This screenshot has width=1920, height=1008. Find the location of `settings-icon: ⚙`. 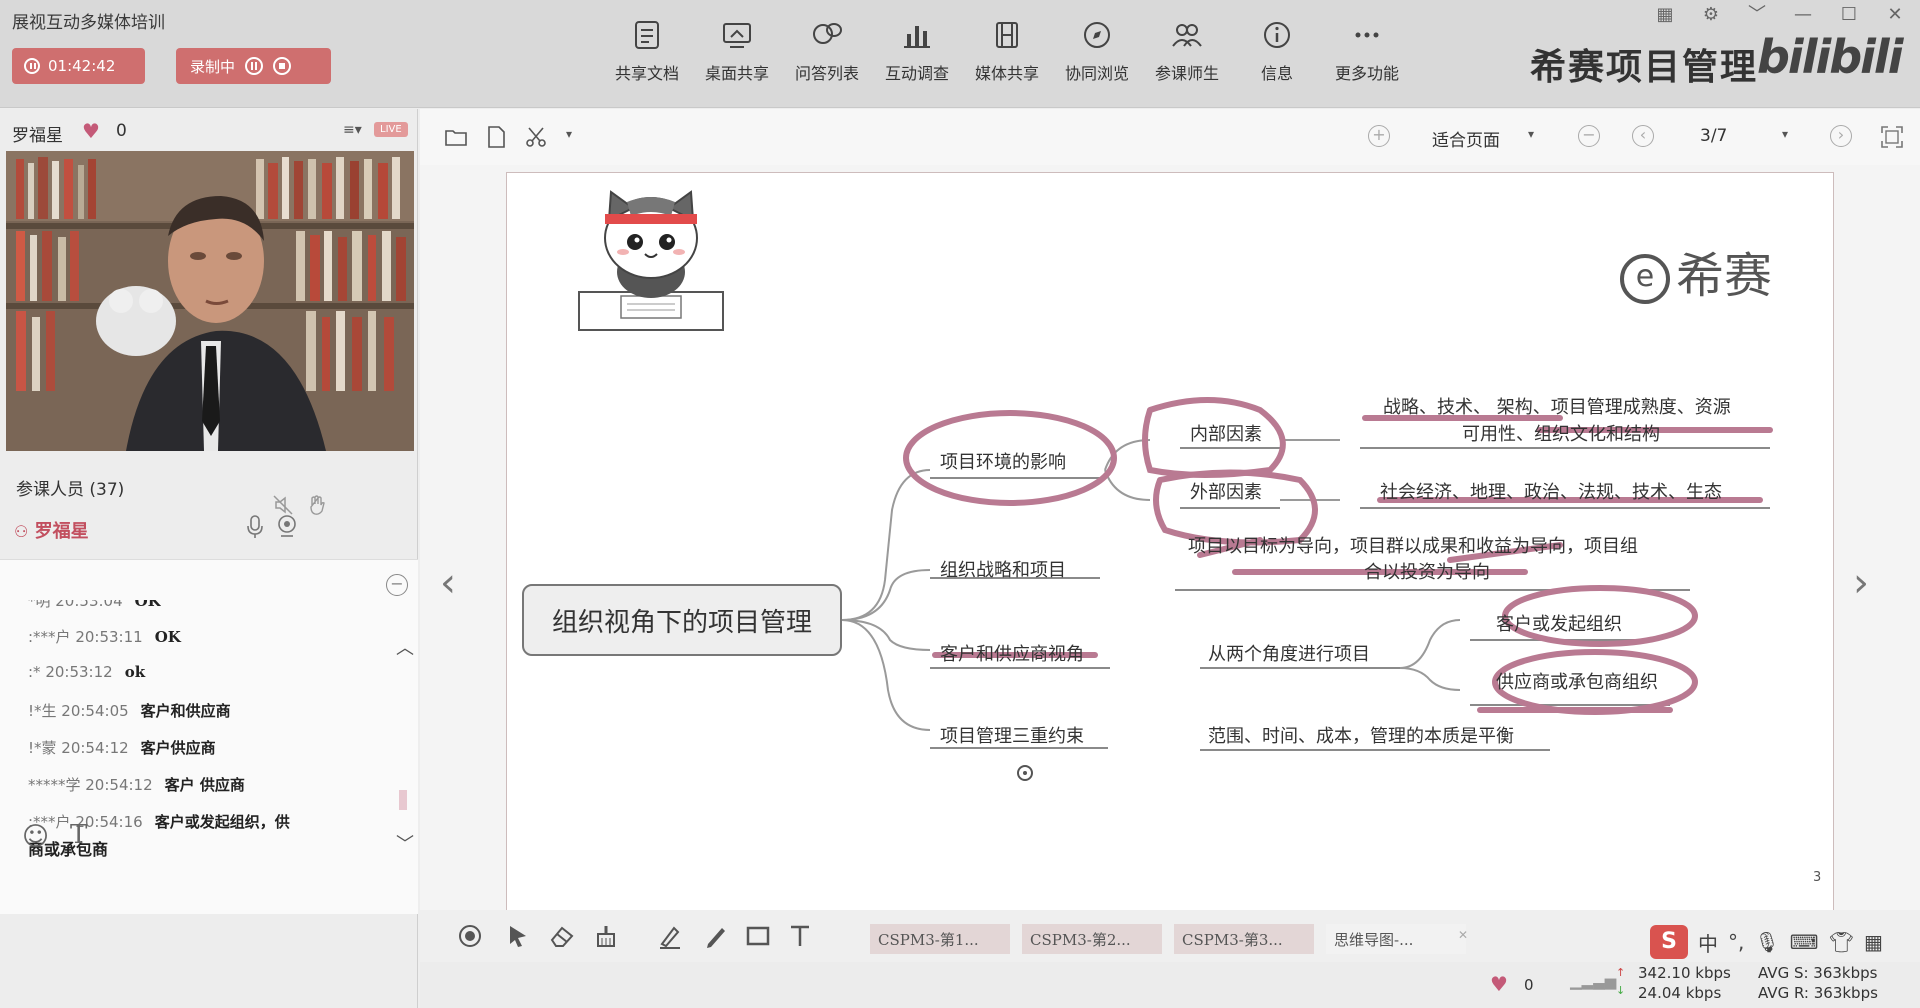

settings-icon: ⚙ is located at coordinates (1711, 15).